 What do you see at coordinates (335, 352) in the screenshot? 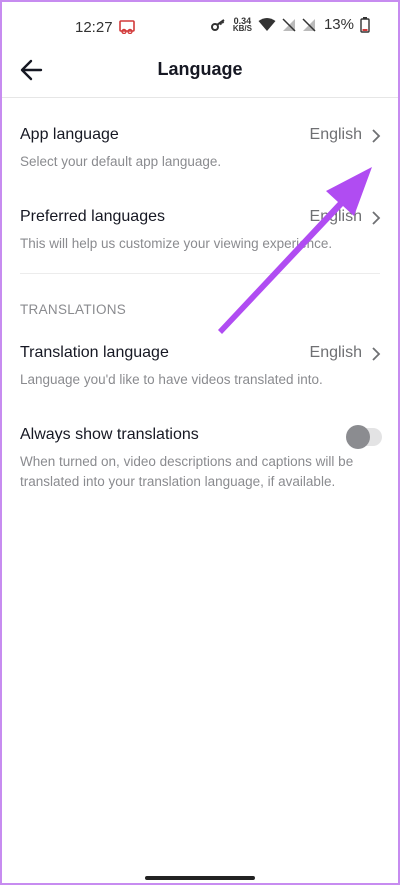
I see `setting-value: English` at bounding box center [335, 352].